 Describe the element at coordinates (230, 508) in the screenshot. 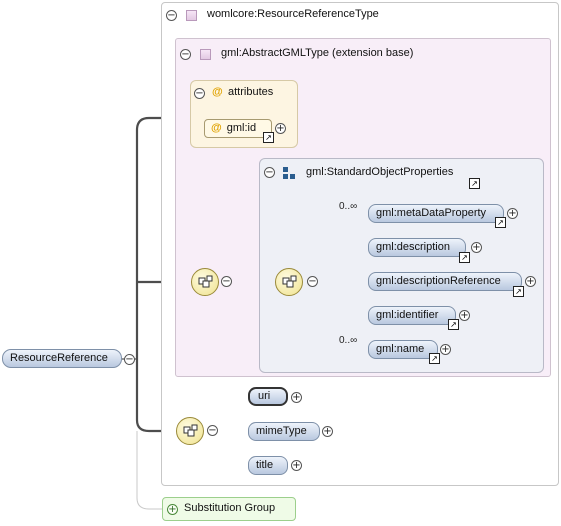

I see `substitution-group-label: Substitution Group` at that location.